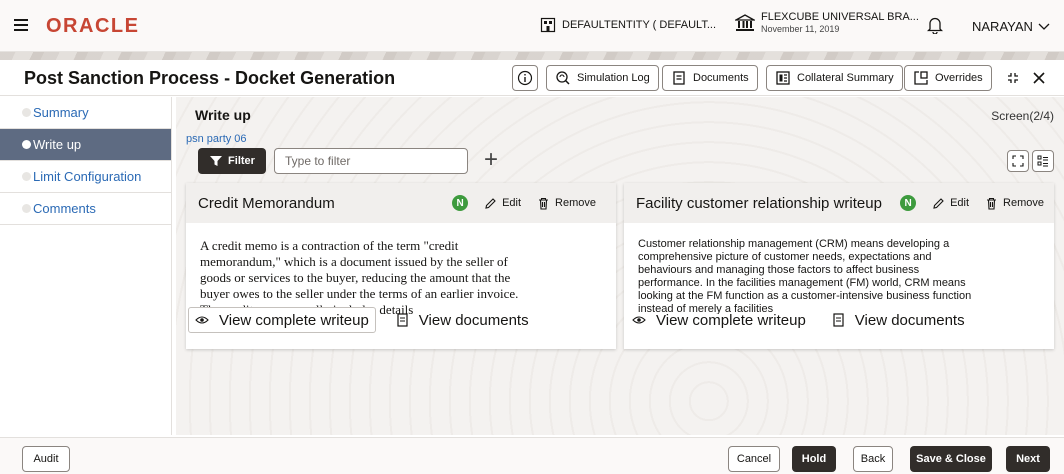  Describe the element at coordinates (223, 115) in the screenshot. I see `section-title: Write up` at that location.